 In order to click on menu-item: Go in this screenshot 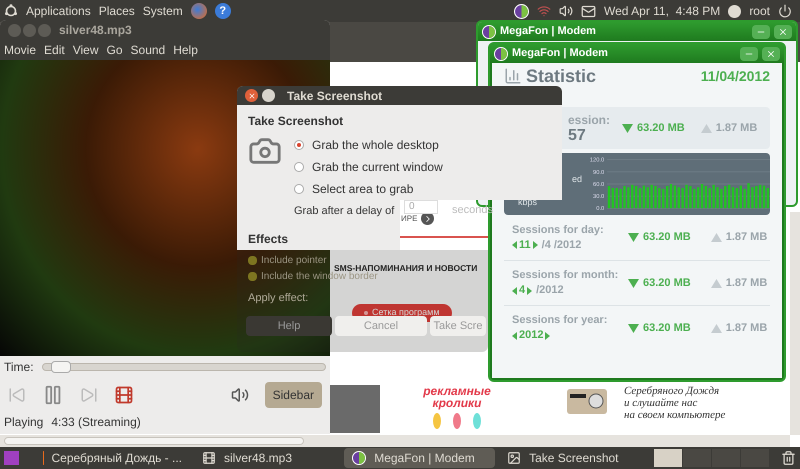, I will do `click(114, 50)`.